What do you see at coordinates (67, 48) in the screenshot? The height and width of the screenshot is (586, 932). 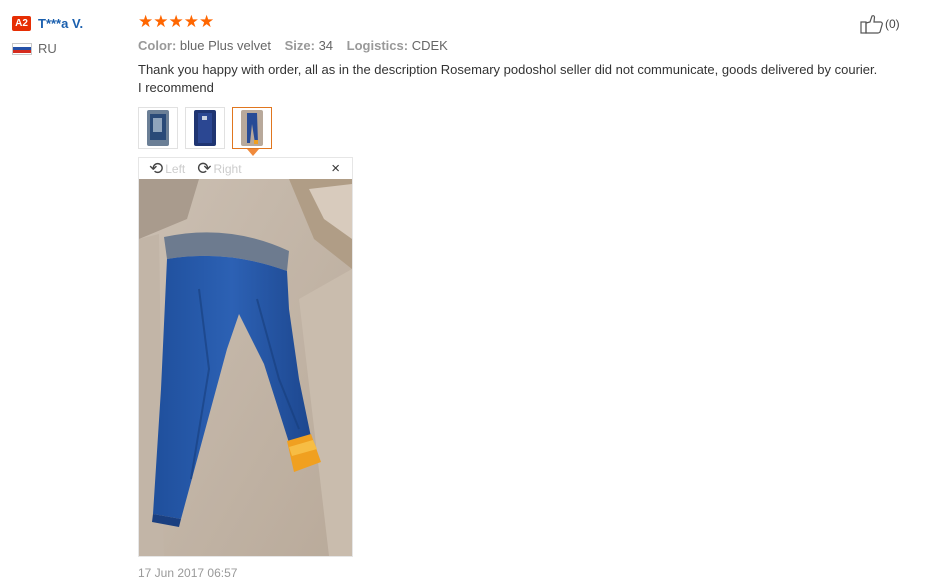 I see `reviewer-country: RU` at bounding box center [67, 48].